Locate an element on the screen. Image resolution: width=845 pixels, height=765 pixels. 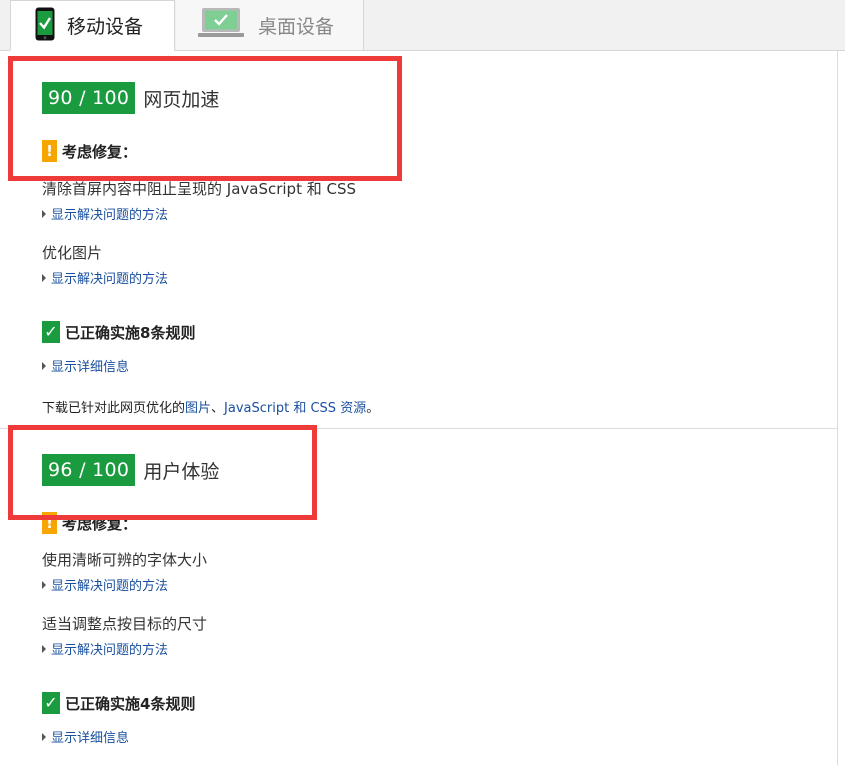
ux-details-link-label: 显示详细信息 is located at coordinates (90, 738).